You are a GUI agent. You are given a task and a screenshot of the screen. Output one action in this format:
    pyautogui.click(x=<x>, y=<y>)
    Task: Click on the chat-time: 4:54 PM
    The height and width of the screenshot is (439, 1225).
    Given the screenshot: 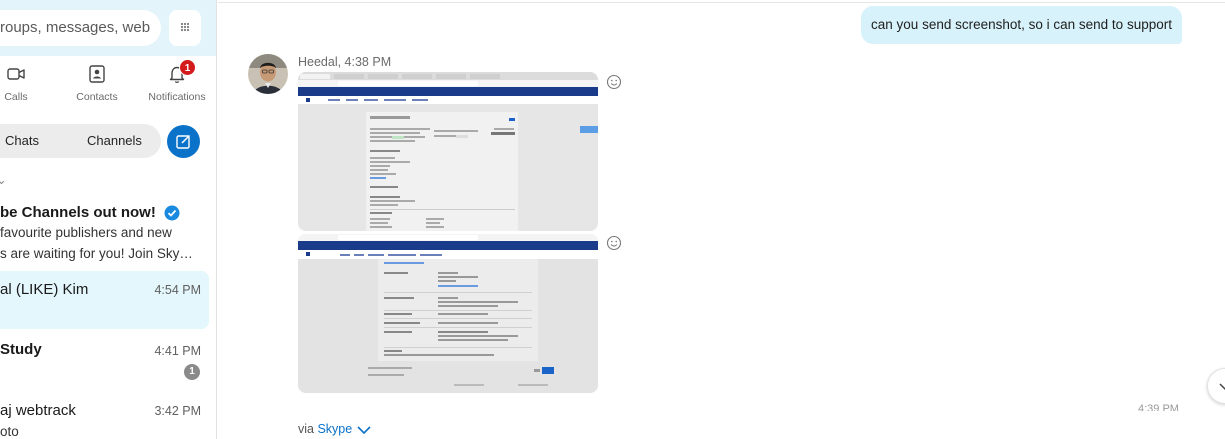 What is the action you would take?
    pyautogui.click(x=177, y=290)
    